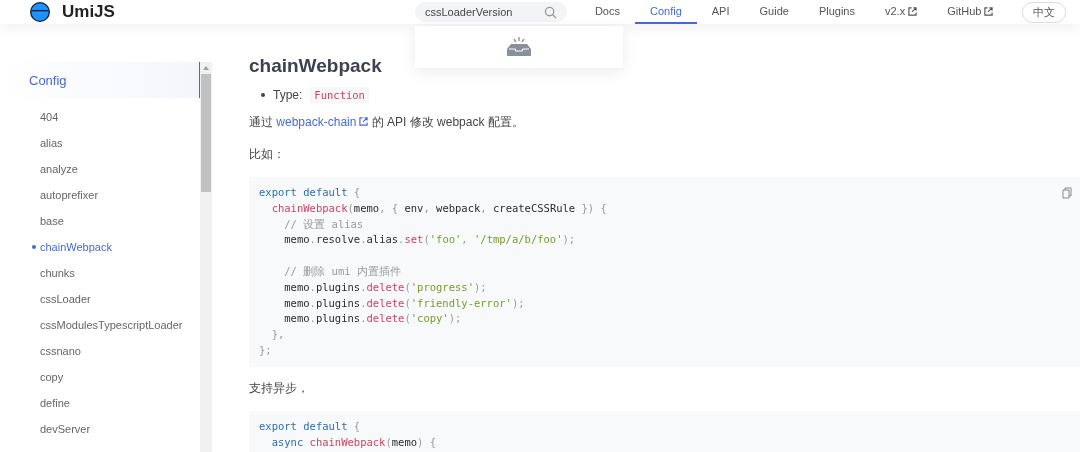 This screenshot has height=452, width=1080. Describe the element at coordinates (774, 12) in the screenshot. I see `nav-tab: Guide` at that location.